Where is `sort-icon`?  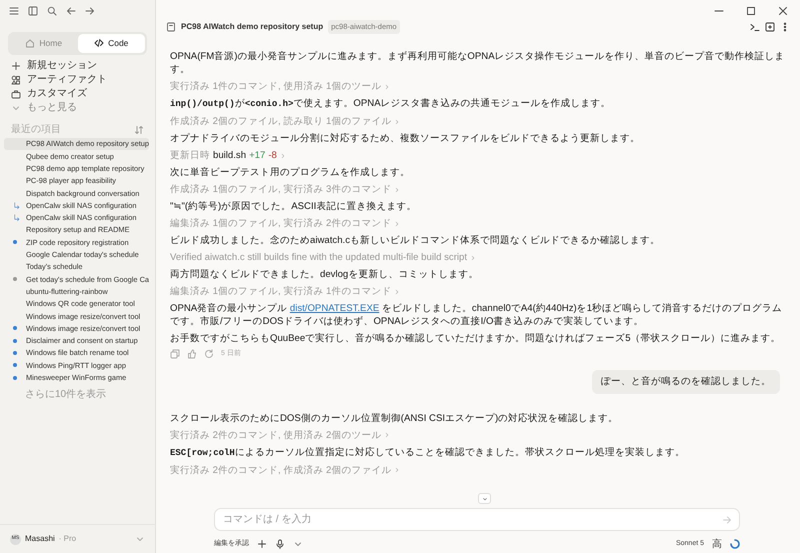
sort-icon is located at coordinates (139, 129).